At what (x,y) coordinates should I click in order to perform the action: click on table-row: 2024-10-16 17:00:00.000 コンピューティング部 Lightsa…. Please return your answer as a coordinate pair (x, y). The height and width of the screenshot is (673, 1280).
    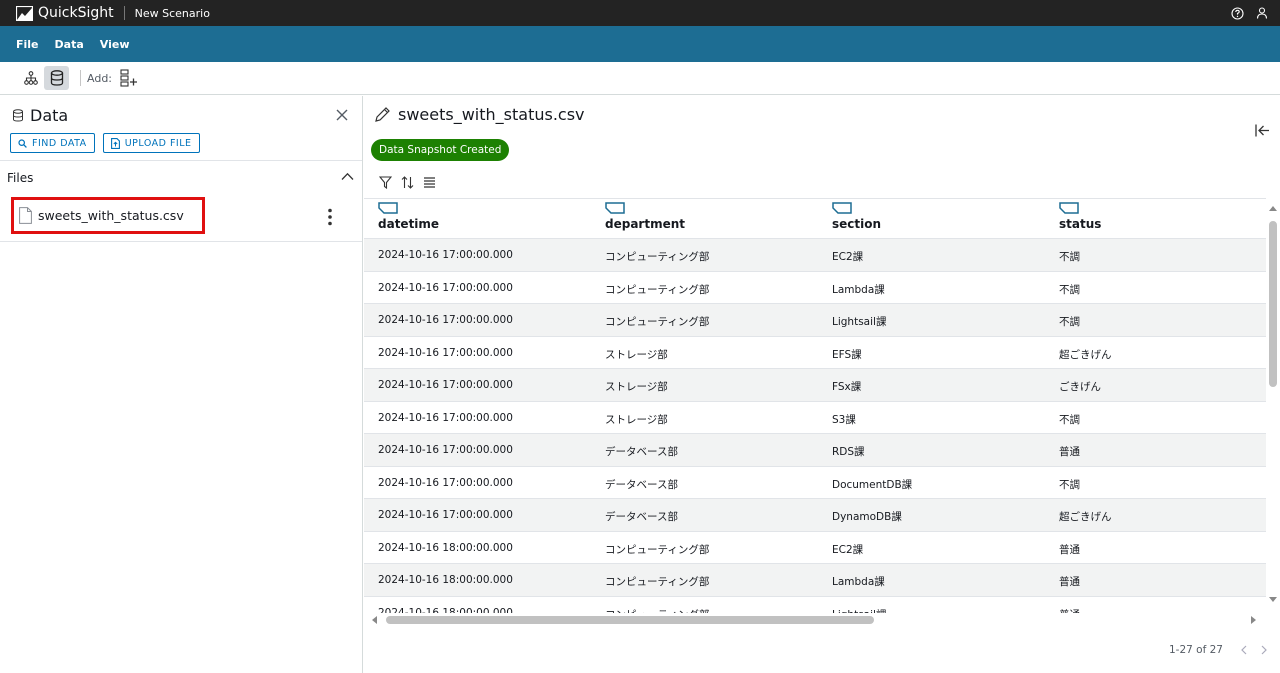
    Looking at the image, I should click on (815, 319).